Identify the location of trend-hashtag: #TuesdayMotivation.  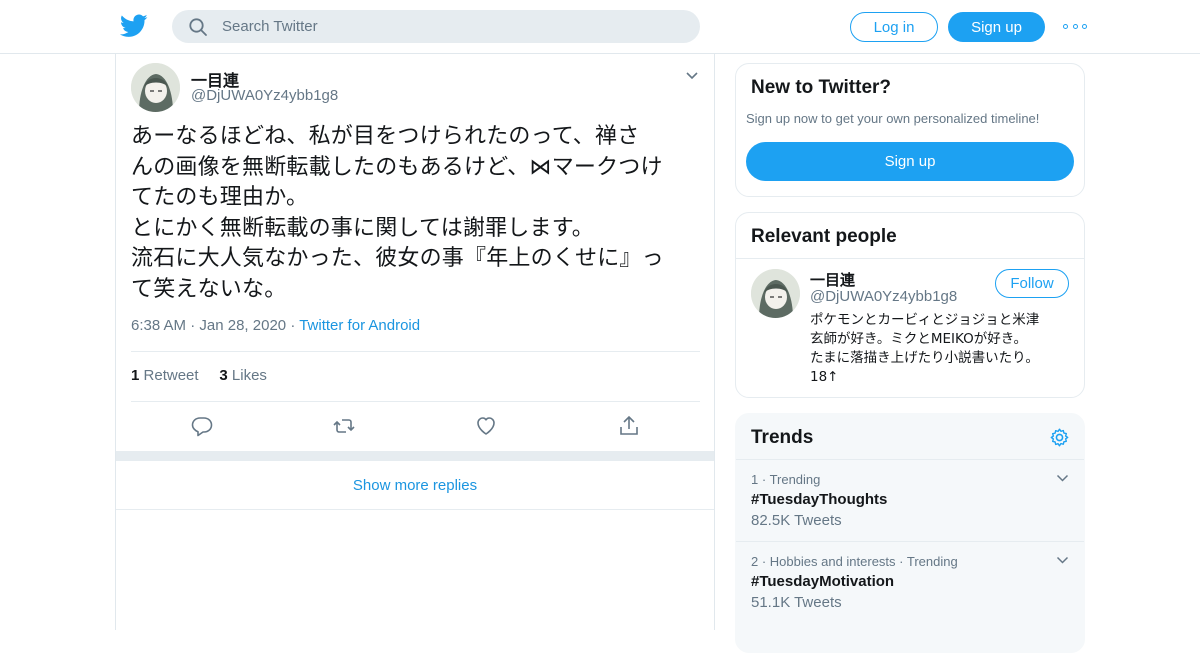
(822, 581).